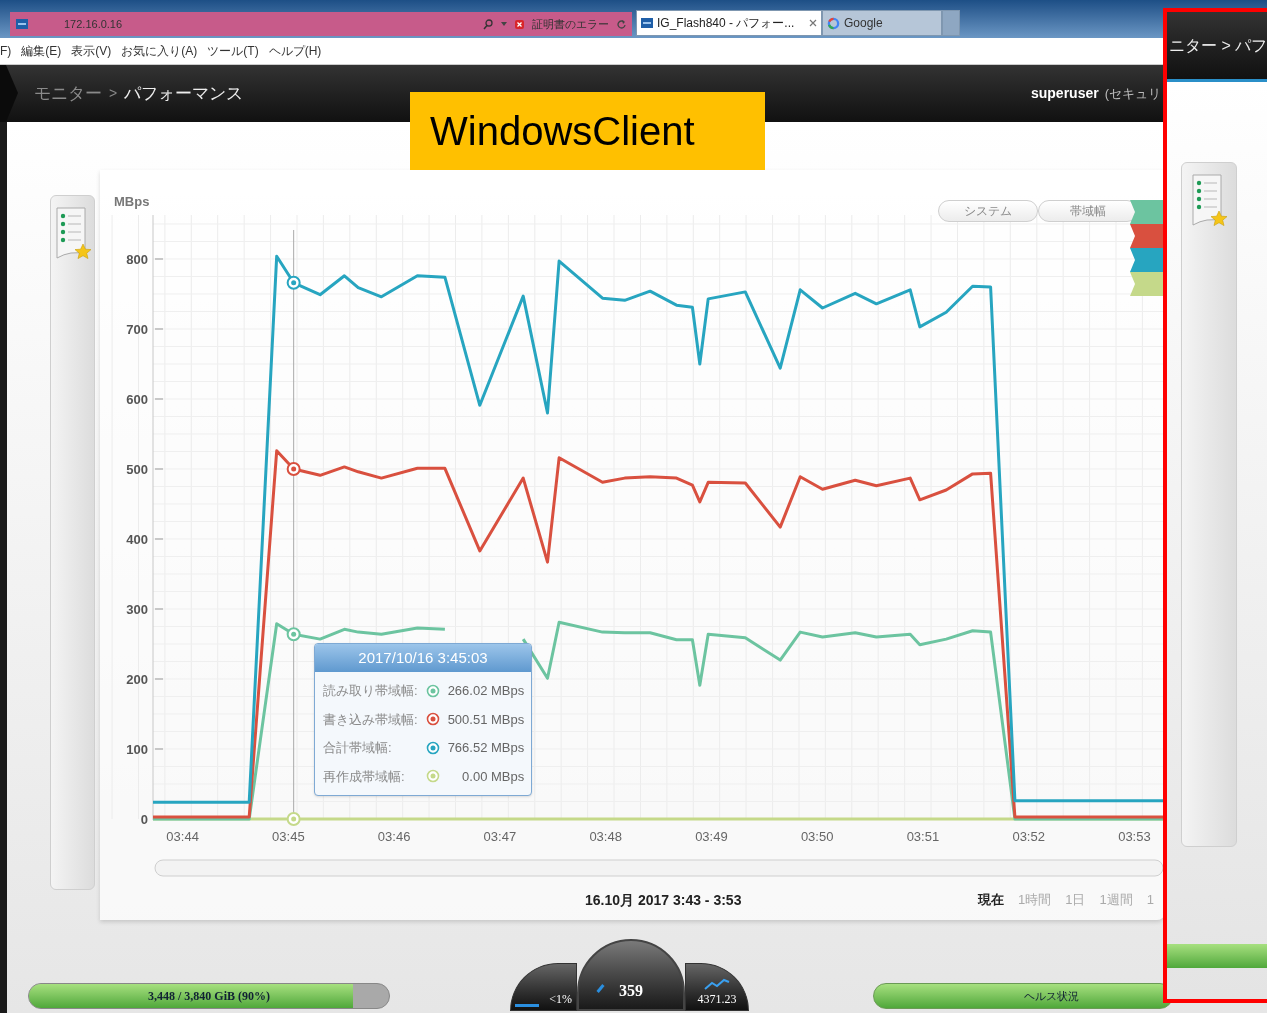 The image size is (1267, 1013). What do you see at coordinates (41, 51) in the screenshot?
I see `menu-item: 編集(E)` at bounding box center [41, 51].